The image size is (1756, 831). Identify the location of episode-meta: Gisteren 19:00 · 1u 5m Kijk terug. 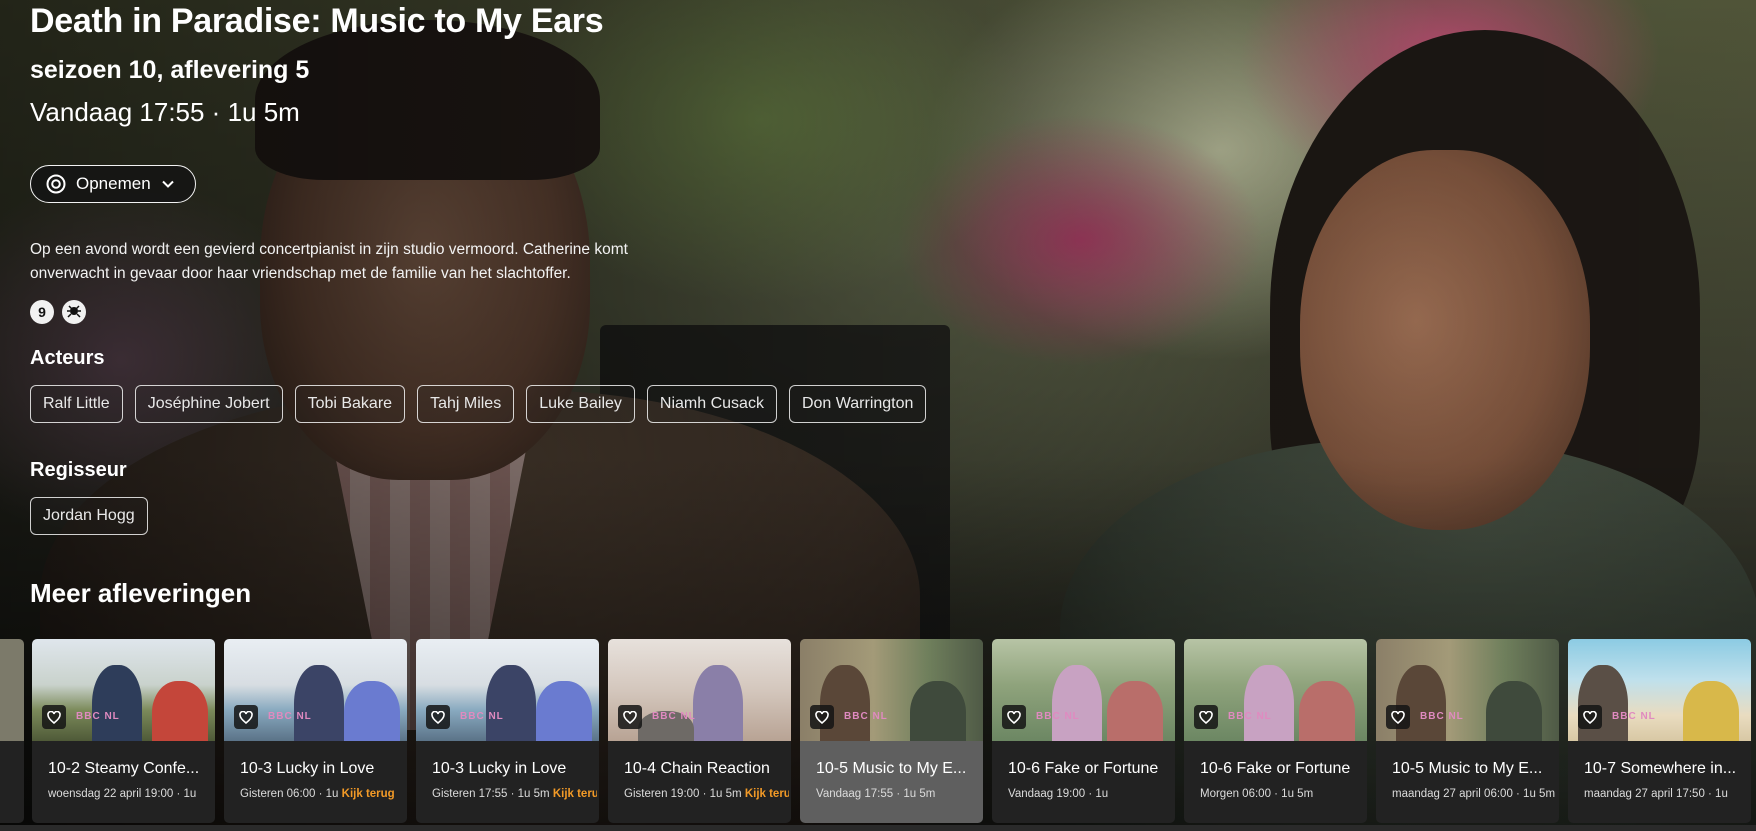
(706, 794).